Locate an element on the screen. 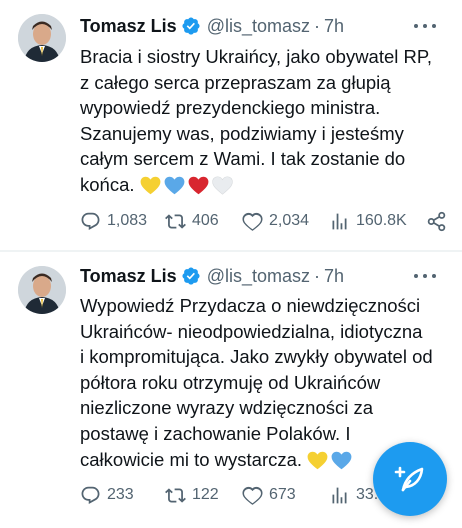  text-line: wypowiedź prezydenckiego ministra. is located at coordinates (230, 108).